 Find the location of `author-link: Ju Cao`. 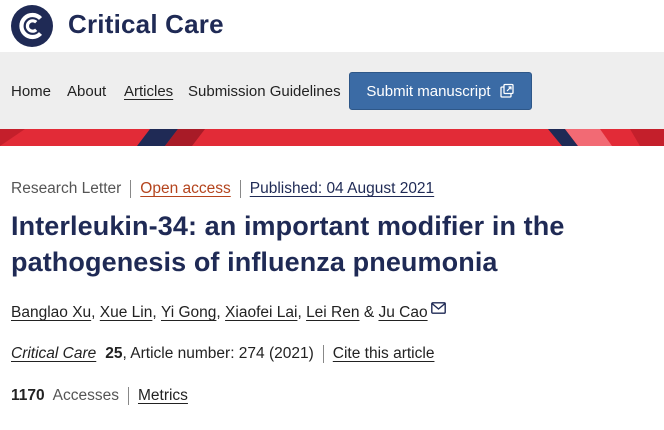

author-link: Ju Cao is located at coordinates (402, 313).